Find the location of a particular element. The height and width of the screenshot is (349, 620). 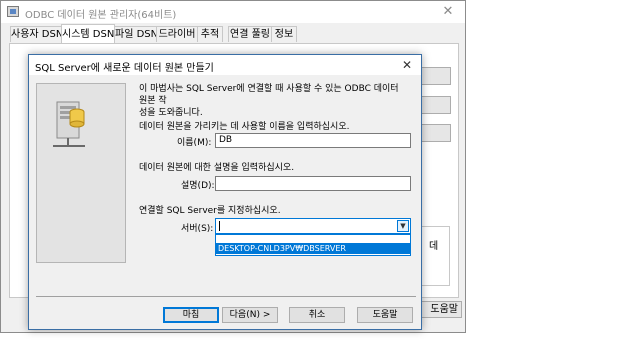

description-label: 설명(D): is located at coordinates (198, 186).